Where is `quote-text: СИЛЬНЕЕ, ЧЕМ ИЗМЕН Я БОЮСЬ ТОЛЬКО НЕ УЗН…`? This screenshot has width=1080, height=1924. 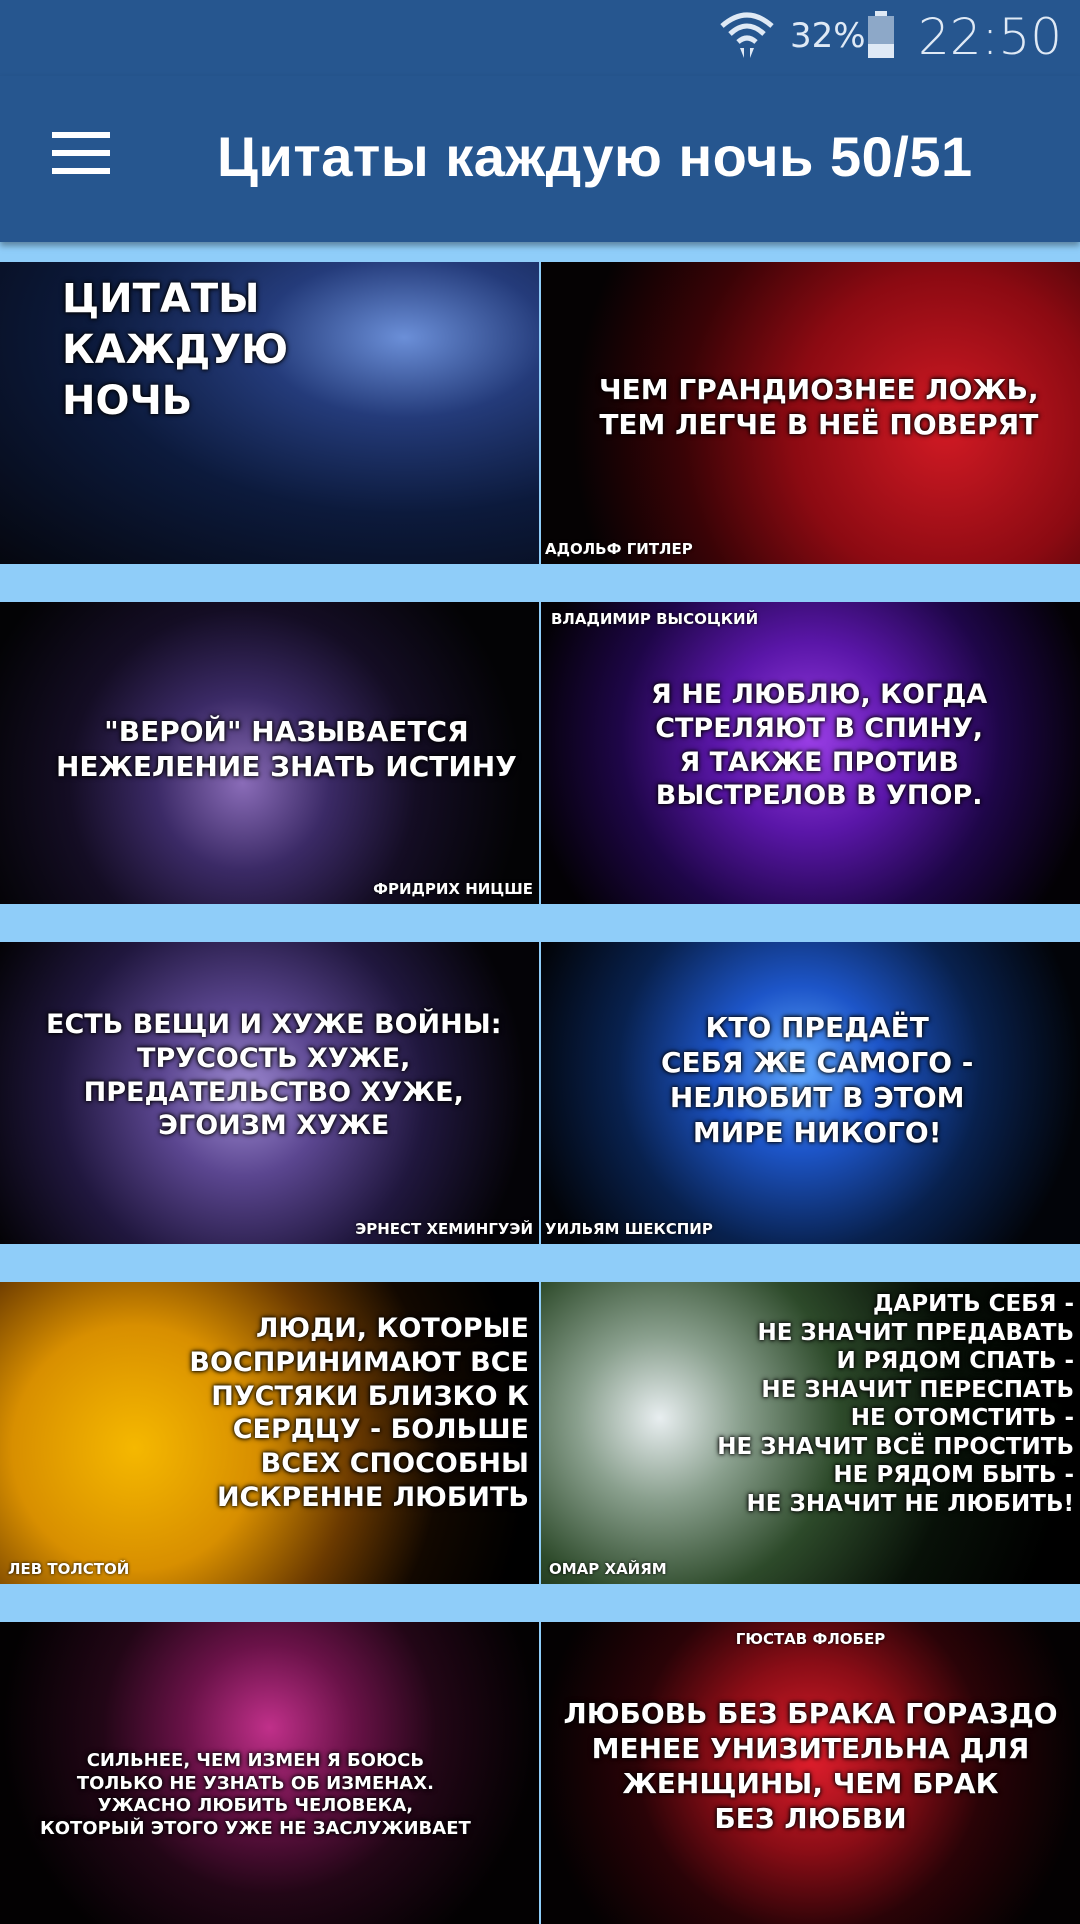
quote-text: СИЛЬНЕЕ, ЧЕМ ИЗМЕН Я БОЮСЬ ТОЛЬКО НЕ УЗН… is located at coordinates (255, 1794).